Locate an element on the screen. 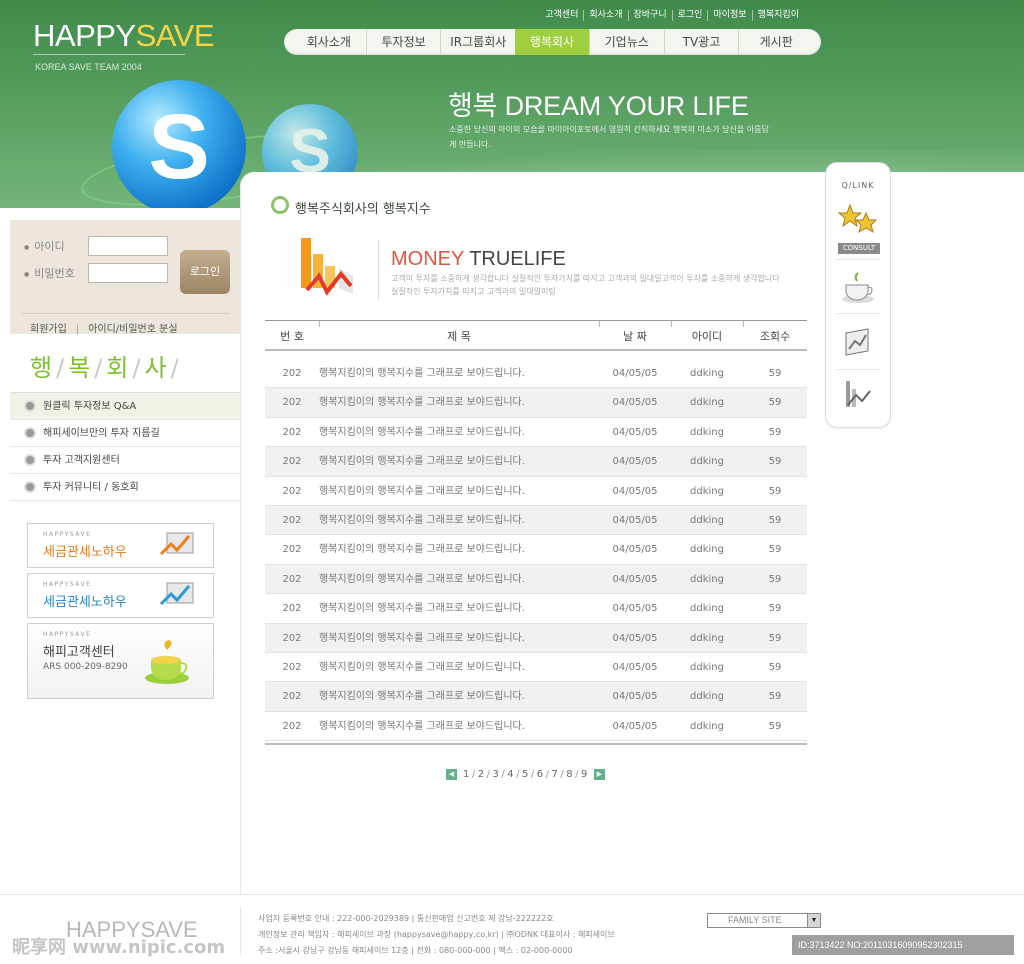 The height and width of the screenshot is (964, 1024). page-number: 6 is located at coordinates (536, 774).